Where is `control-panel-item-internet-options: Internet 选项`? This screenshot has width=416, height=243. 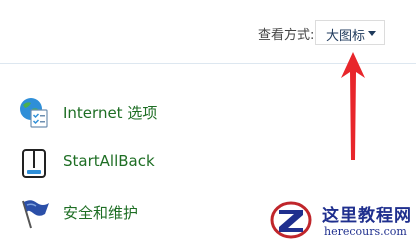 control-panel-item-internet-options: Internet 选项 is located at coordinates (133, 113).